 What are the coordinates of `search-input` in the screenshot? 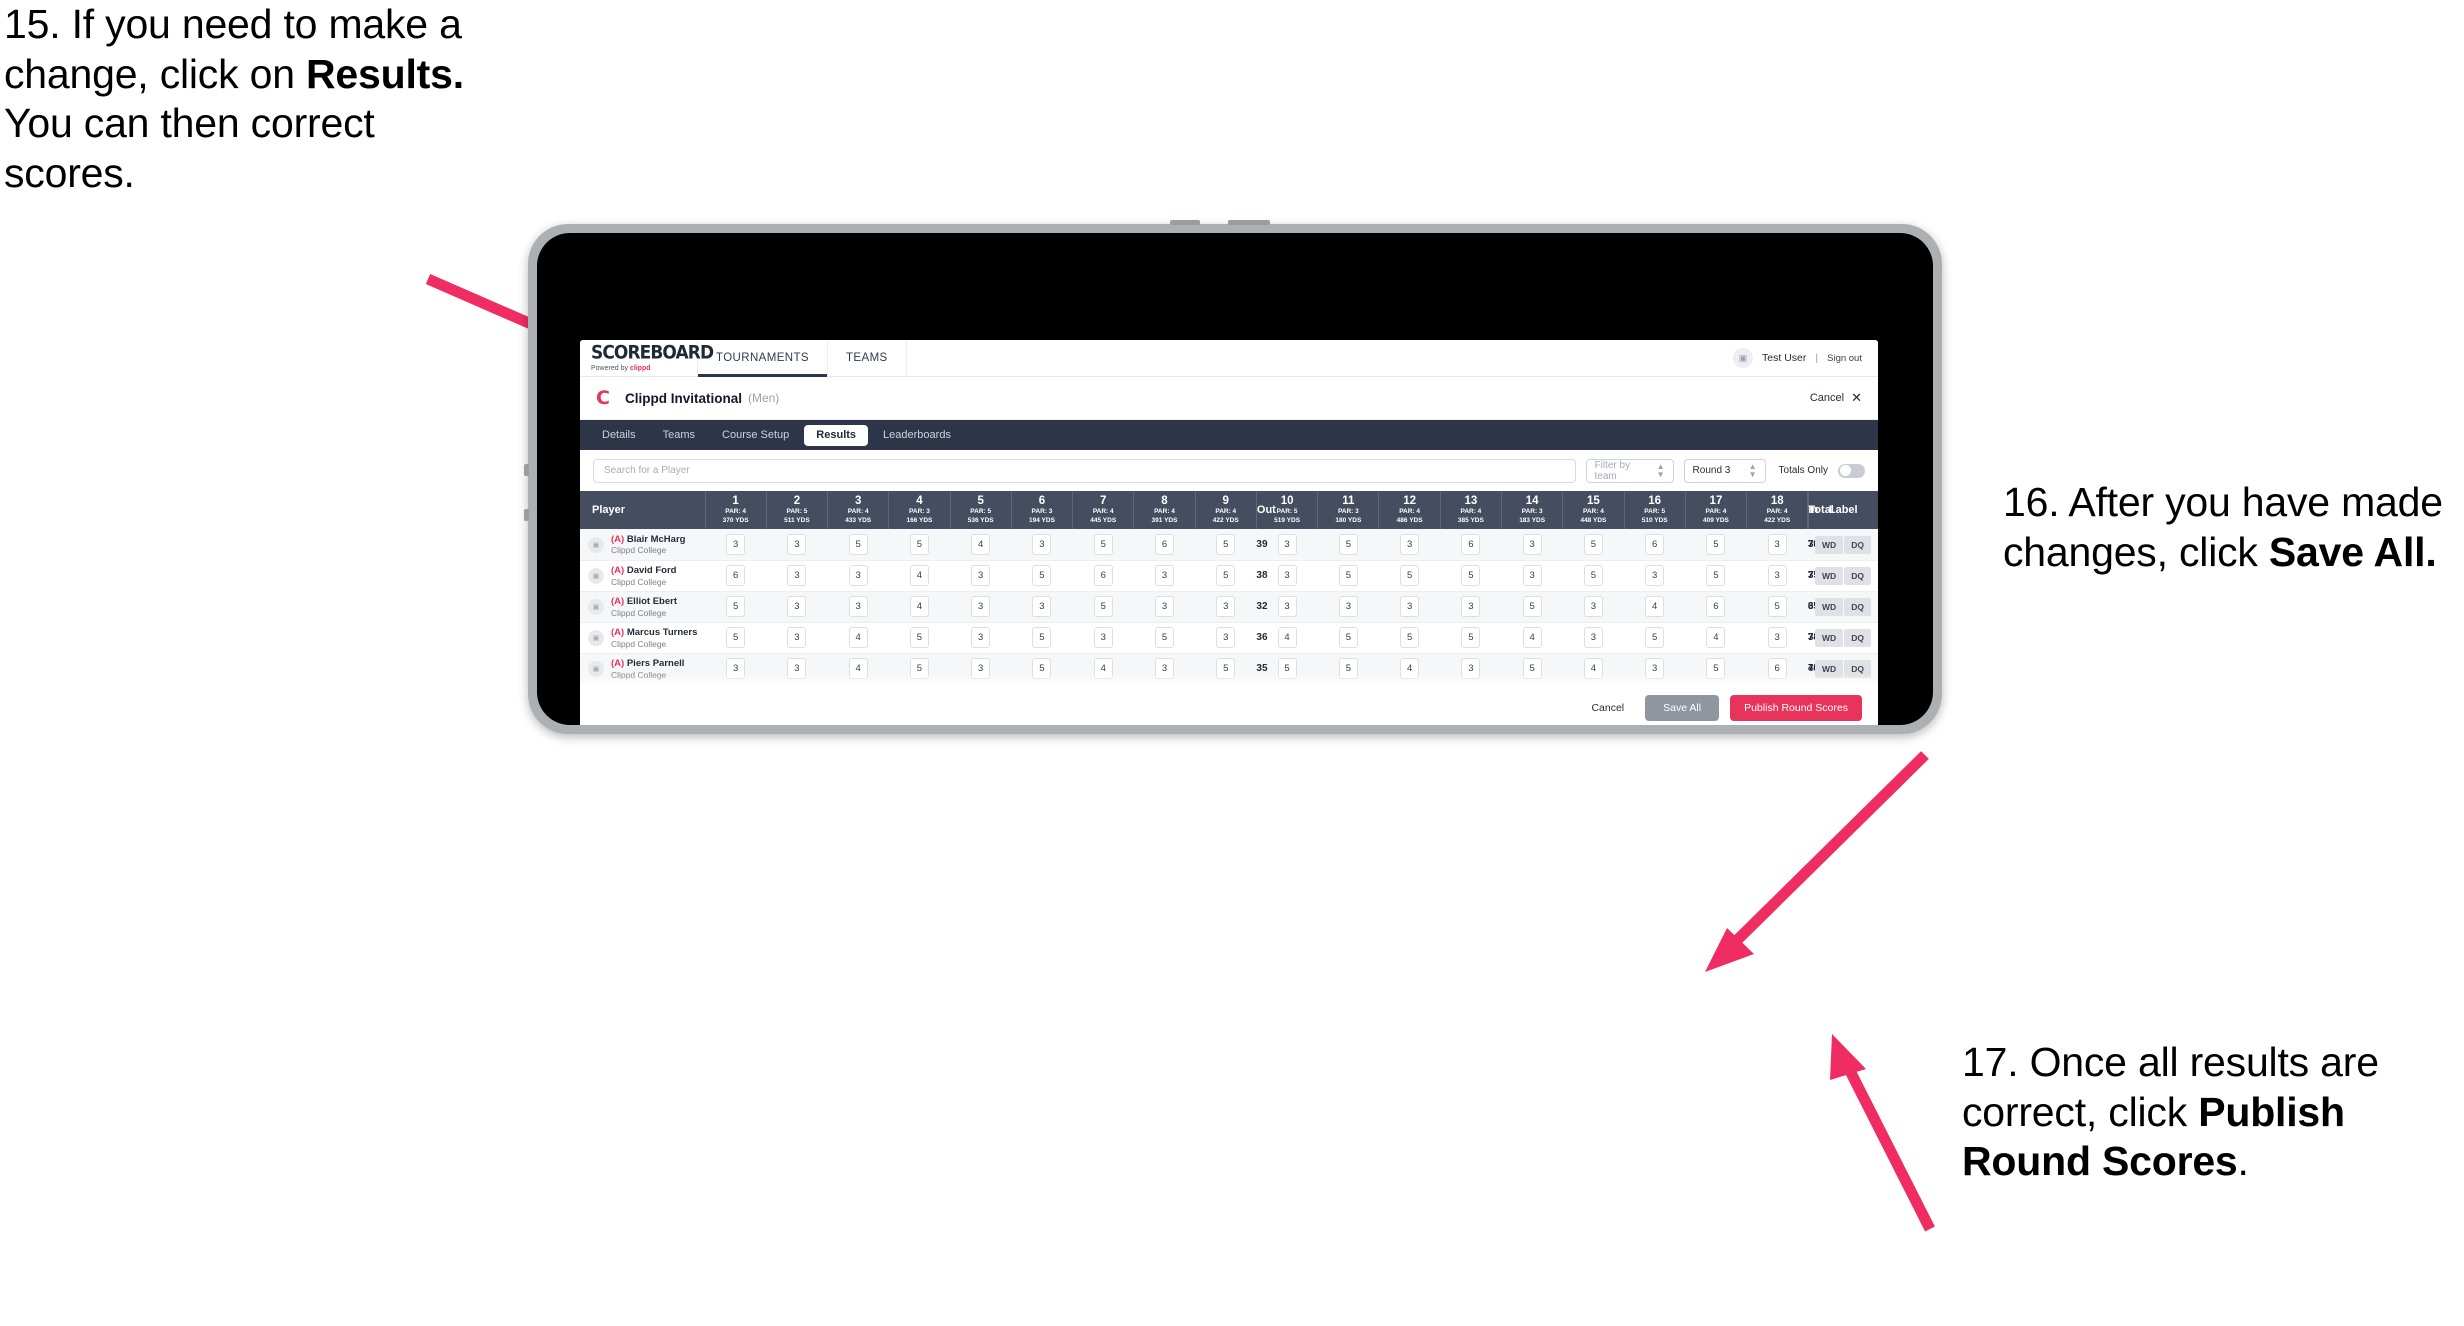 It's located at (1084, 470).